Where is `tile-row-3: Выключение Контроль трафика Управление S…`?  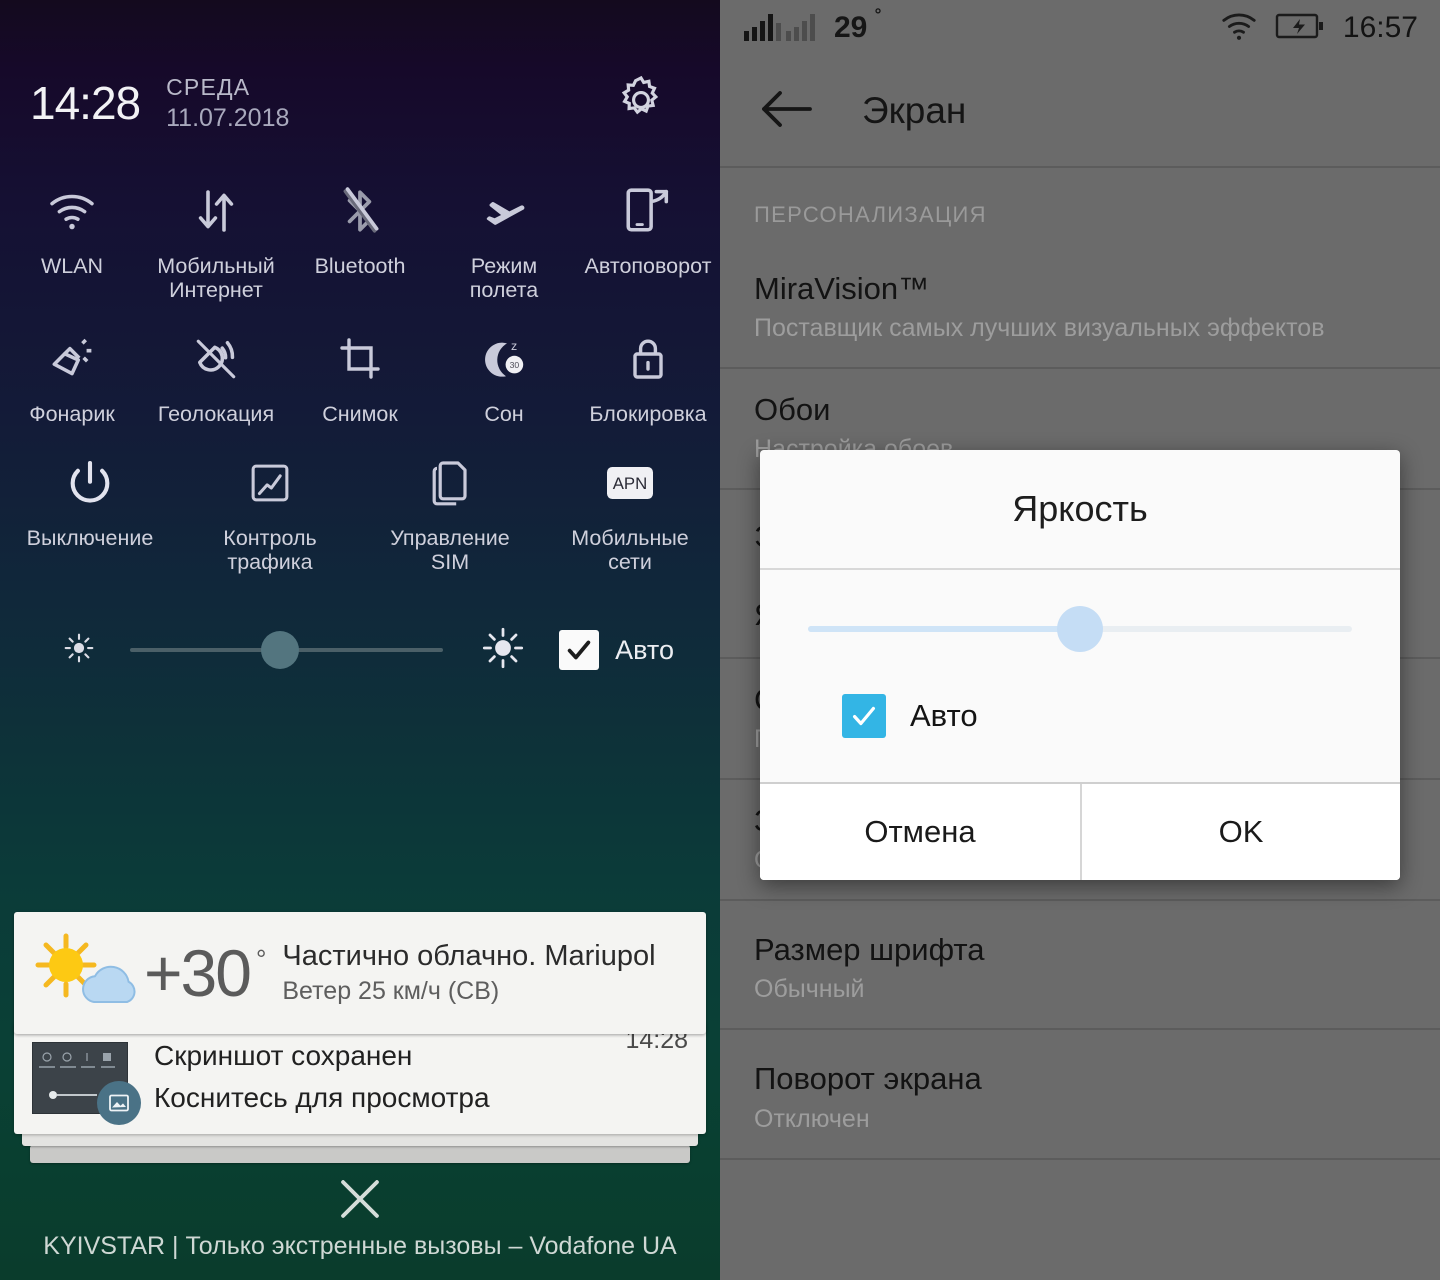
tile-row-3: Выключение Контроль трафика Управление S… is located at coordinates (360, 506).